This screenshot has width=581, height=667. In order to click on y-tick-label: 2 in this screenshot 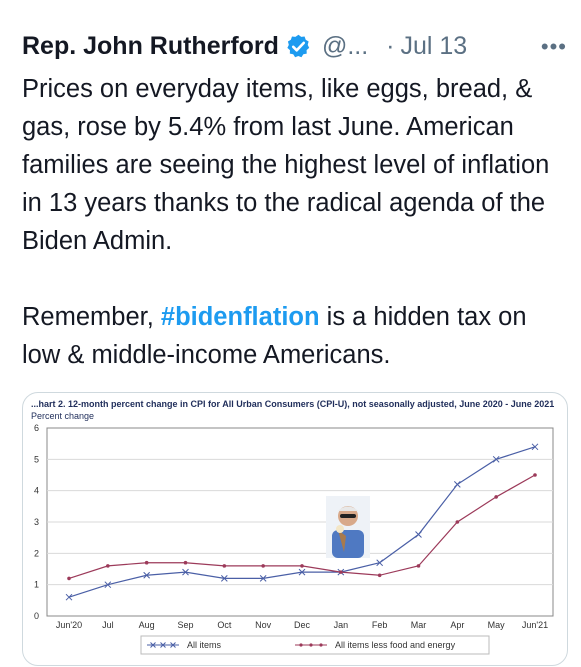, I will do `click(36, 553)`.